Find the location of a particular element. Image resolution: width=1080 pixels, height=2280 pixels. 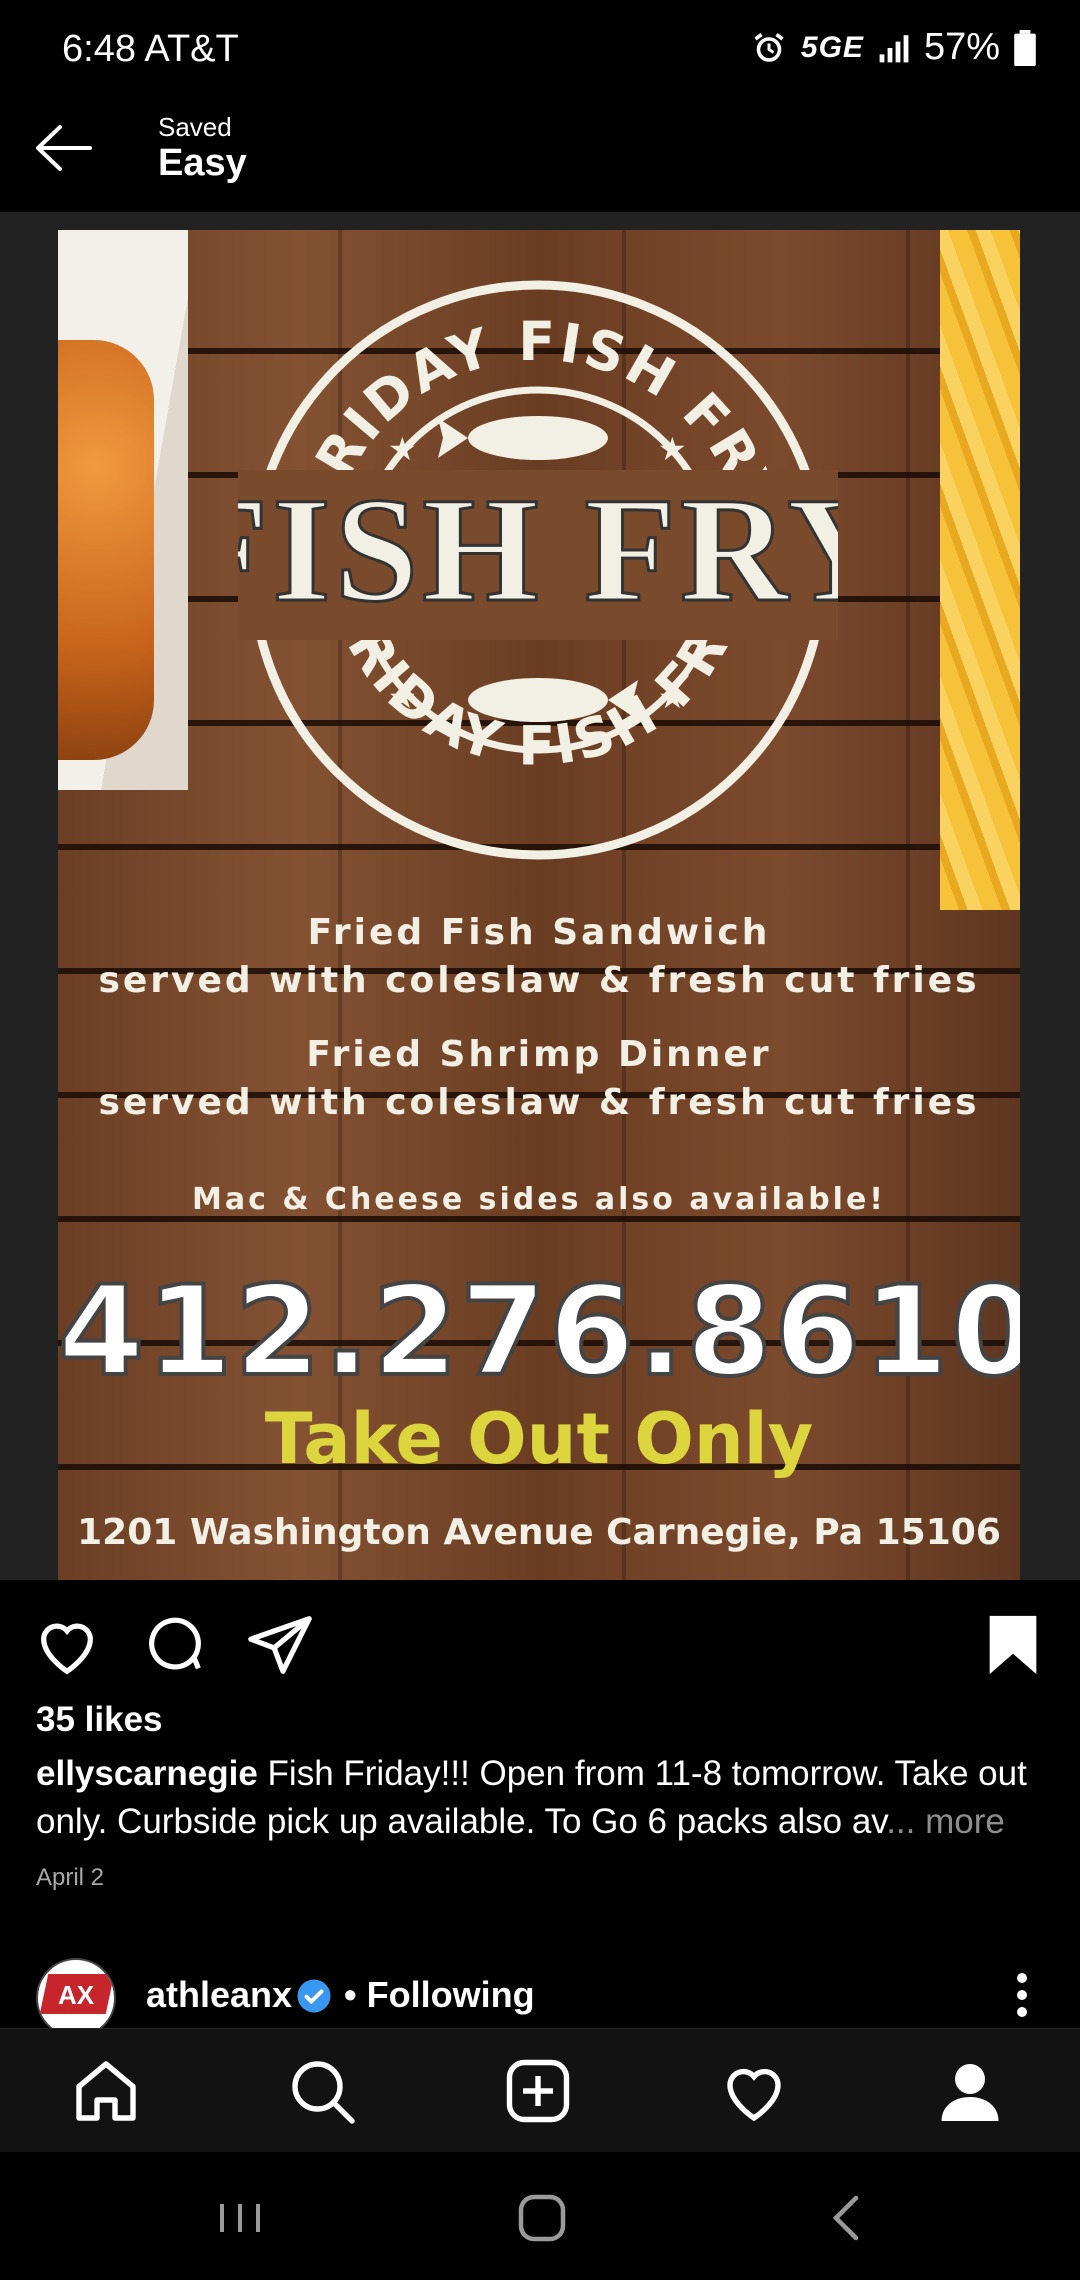

share-send-icon is located at coordinates (280, 1645).